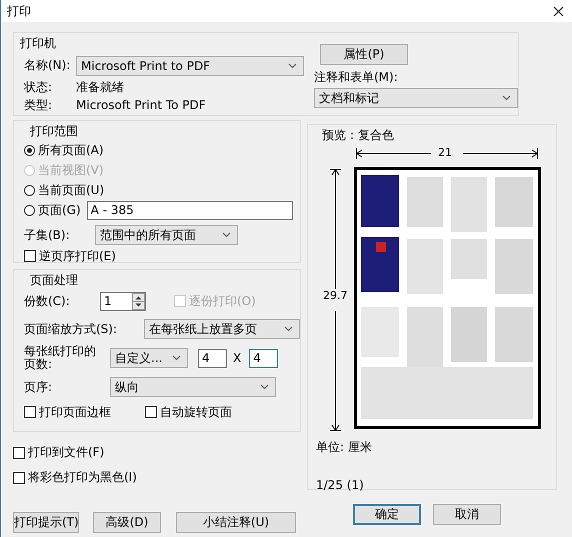 The image size is (572, 537). Describe the element at coordinates (236, 522) in the screenshot. I see `dialog-button: 小结注释(U)` at that location.